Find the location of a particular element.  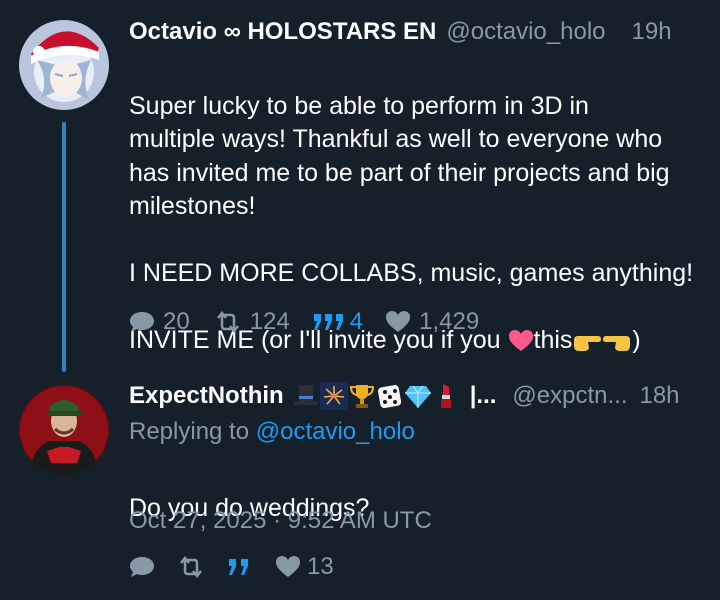

retweet-button is located at coordinates (191, 567).